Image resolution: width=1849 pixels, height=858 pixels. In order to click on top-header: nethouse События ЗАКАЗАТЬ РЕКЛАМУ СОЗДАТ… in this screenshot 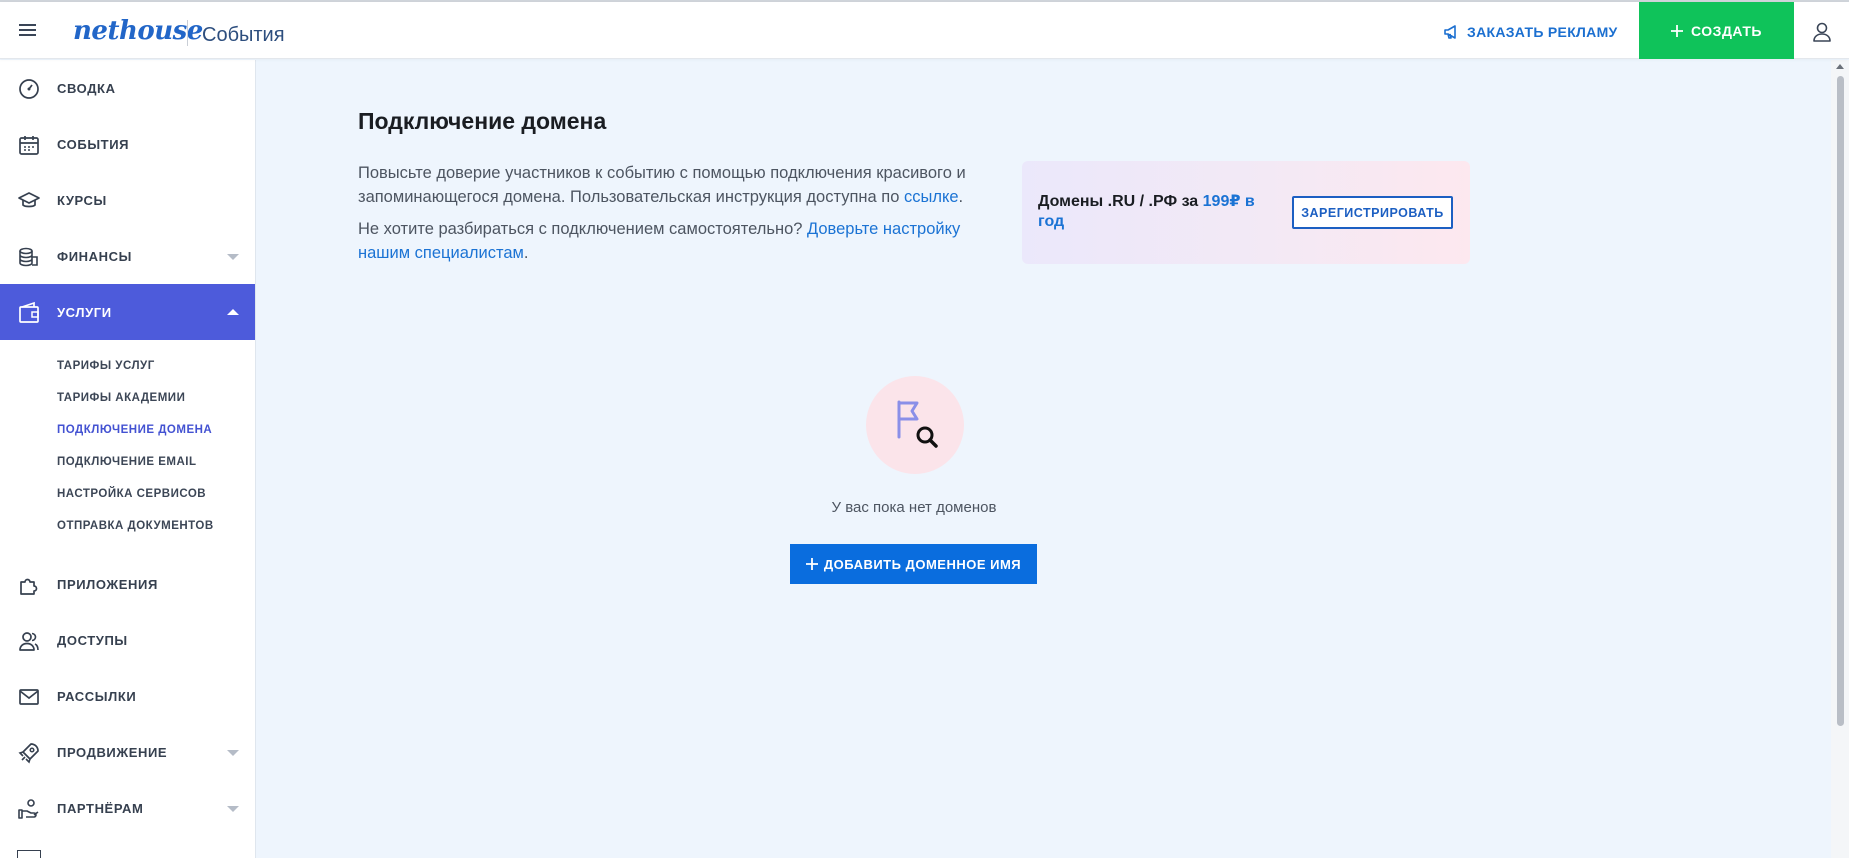, I will do `click(924, 30)`.